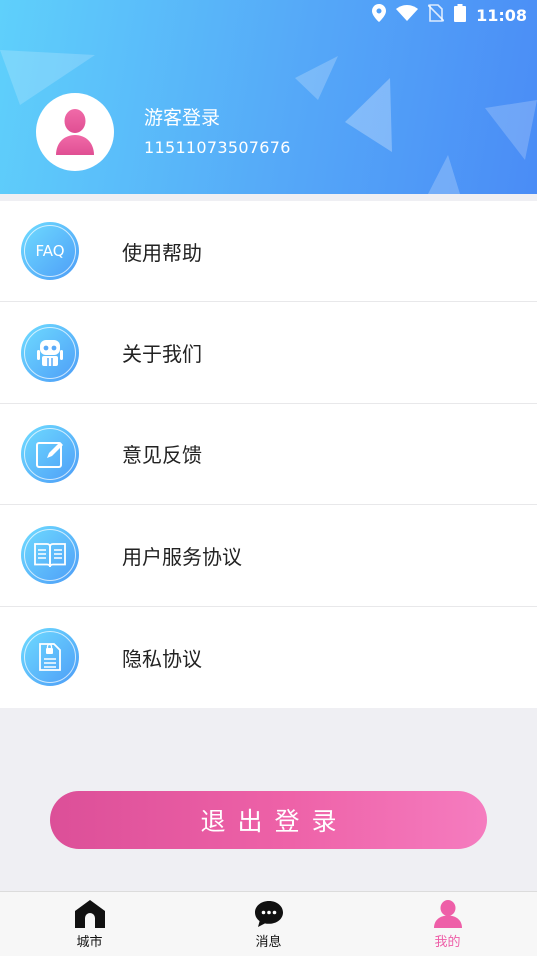 Image resolution: width=537 pixels, height=956 pixels. Describe the element at coordinates (162, 252) in the screenshot. I see `menu-label: 使用帮助` at that location.